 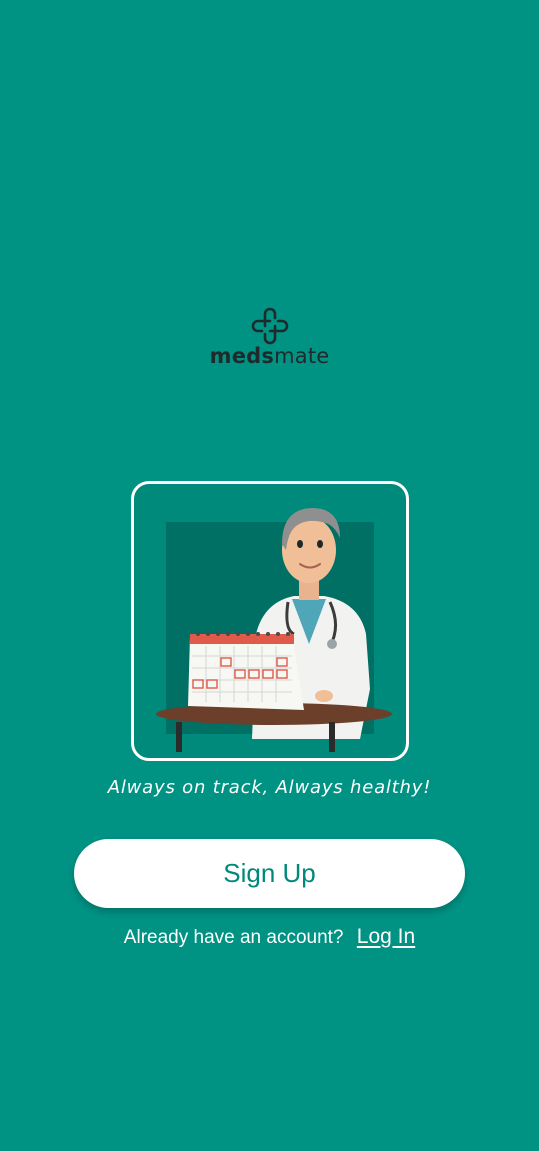 I want to click on medsmate-logo-icon, so click(x=269, y=326).